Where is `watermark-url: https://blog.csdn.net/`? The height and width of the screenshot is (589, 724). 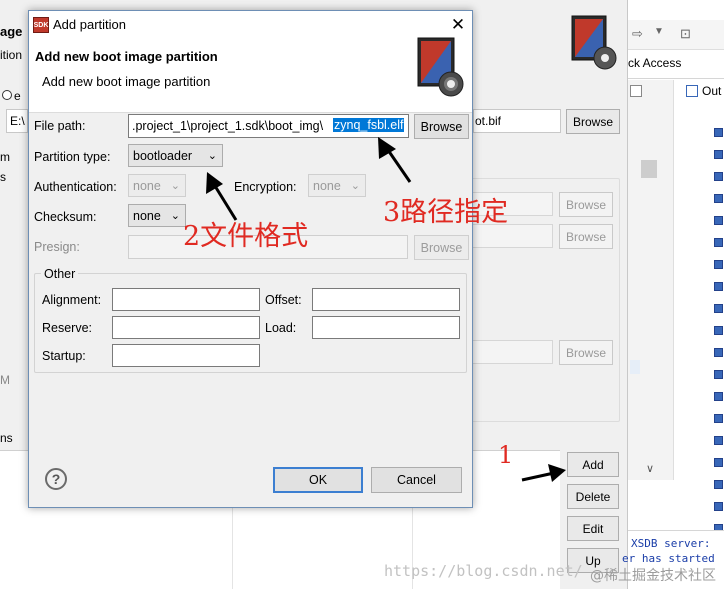
watermark-url: https://blog.csdn.net/ is located at coordinates (483, 571).